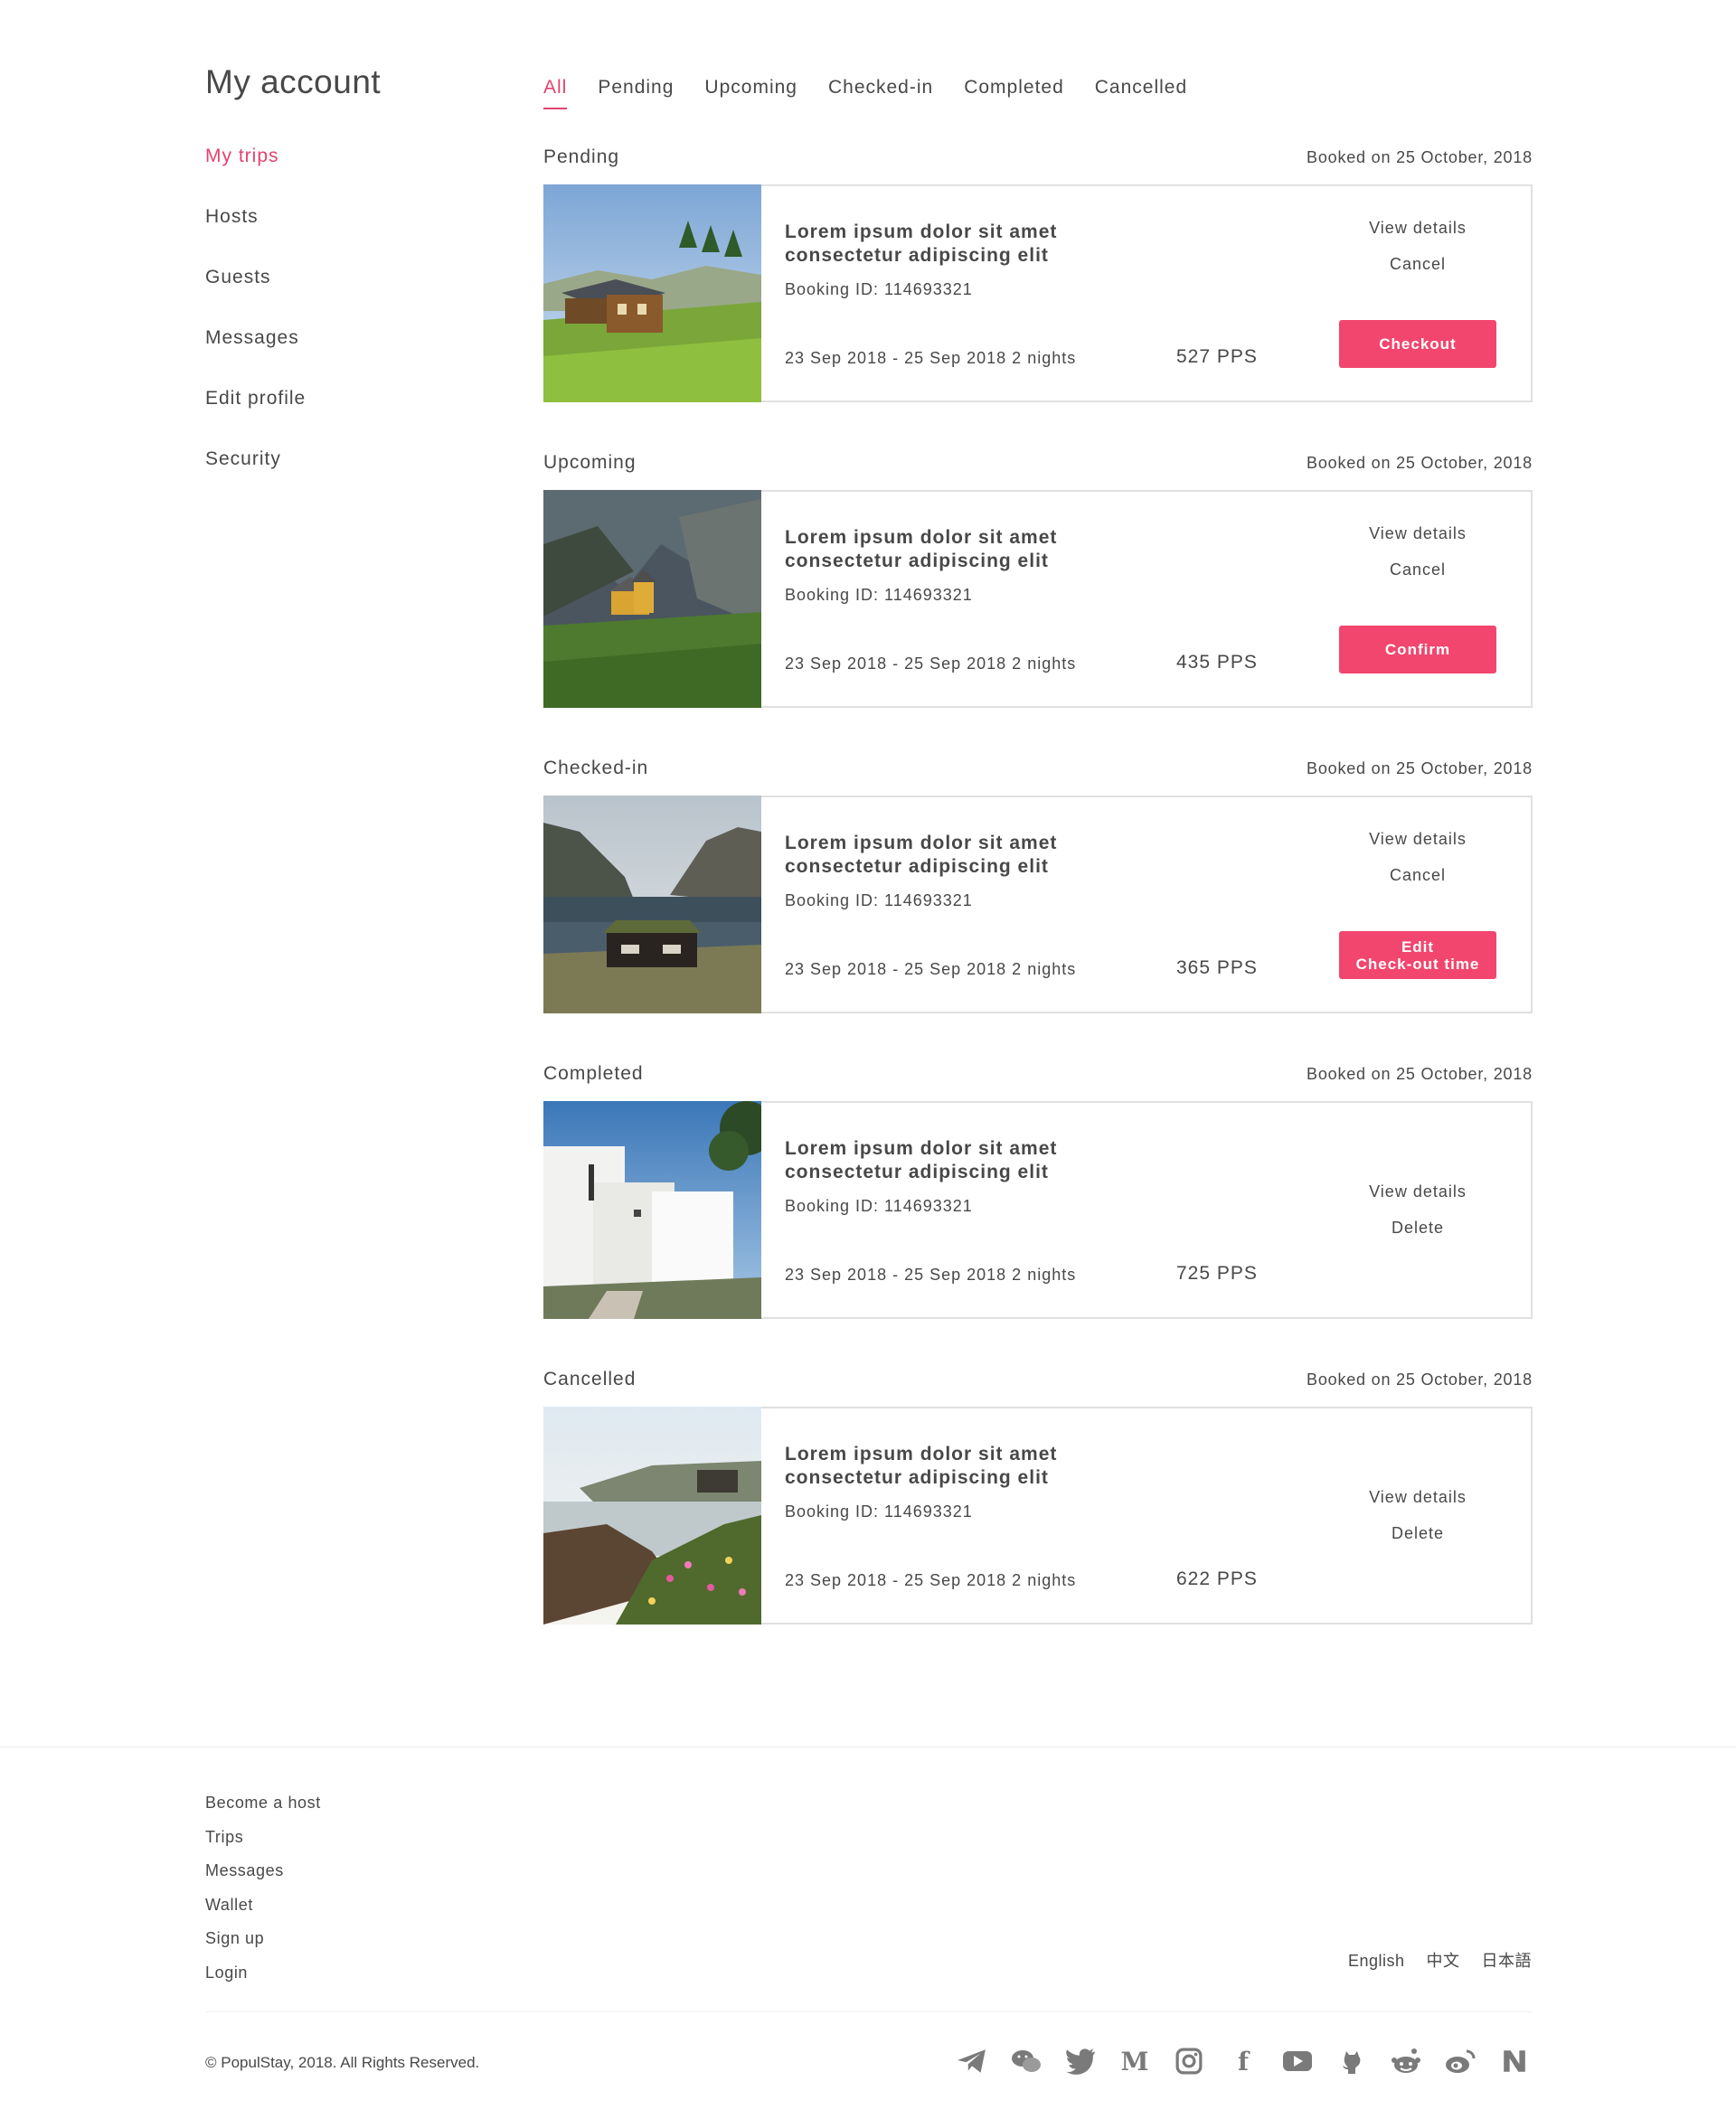  What do you see at coordinates (263, 1906) in the screenshot?
I see `footer-link-wallet: Wallet` at bounding box center [263, 1906].